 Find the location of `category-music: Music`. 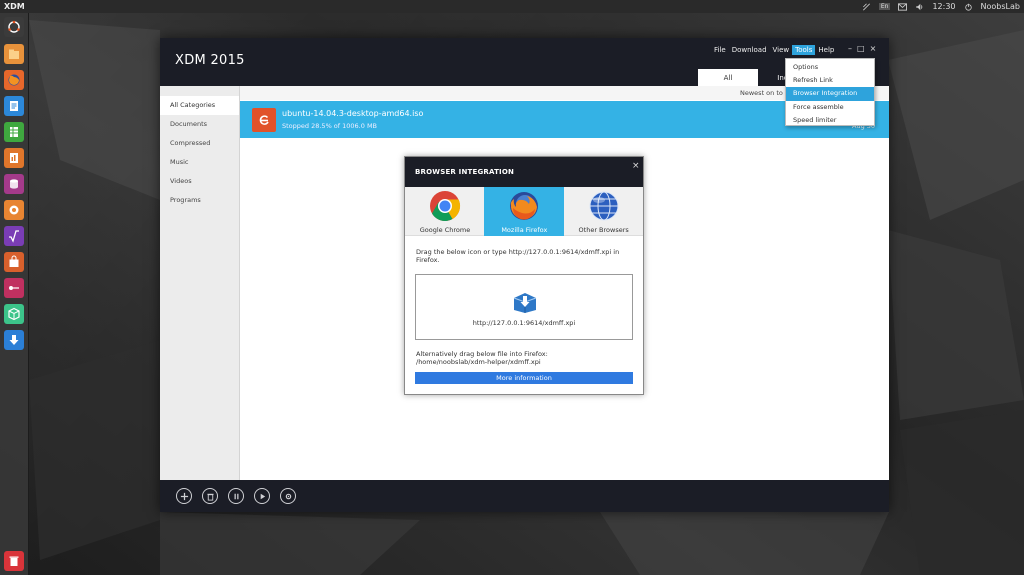

category-music: Music is located at coordinates (199, 162).